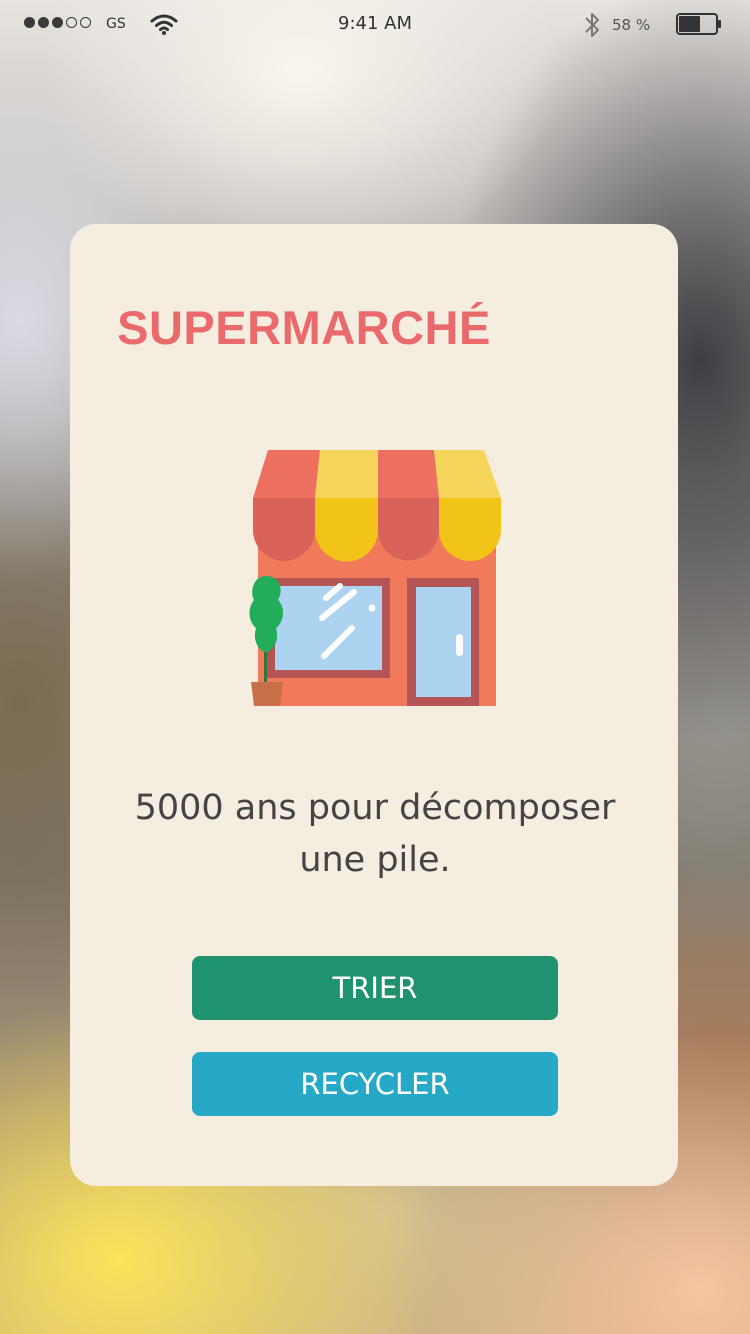 The image size is (750, 1334). I want to click on status-bar: GS 9:41 AM 58 %, so click(375, 25).